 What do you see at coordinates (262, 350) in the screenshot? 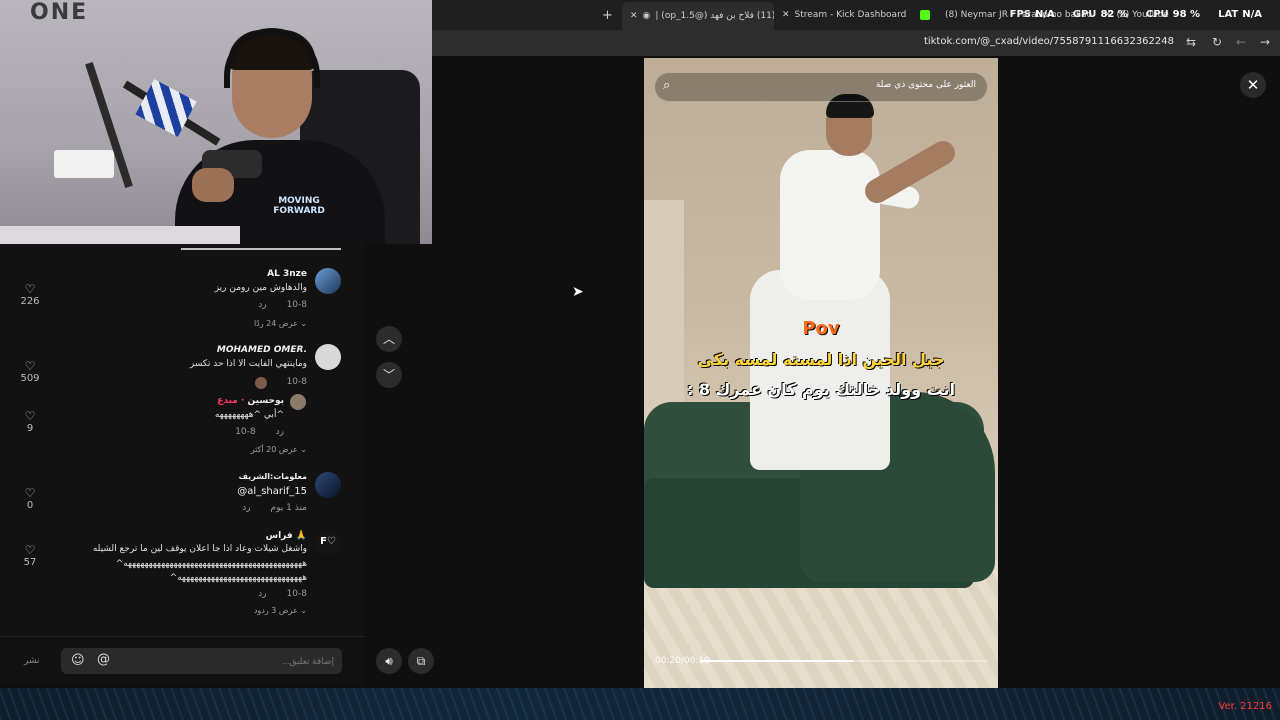
I see `comment-author: MOHAMED OMER.` at bounding box center [262, 350].